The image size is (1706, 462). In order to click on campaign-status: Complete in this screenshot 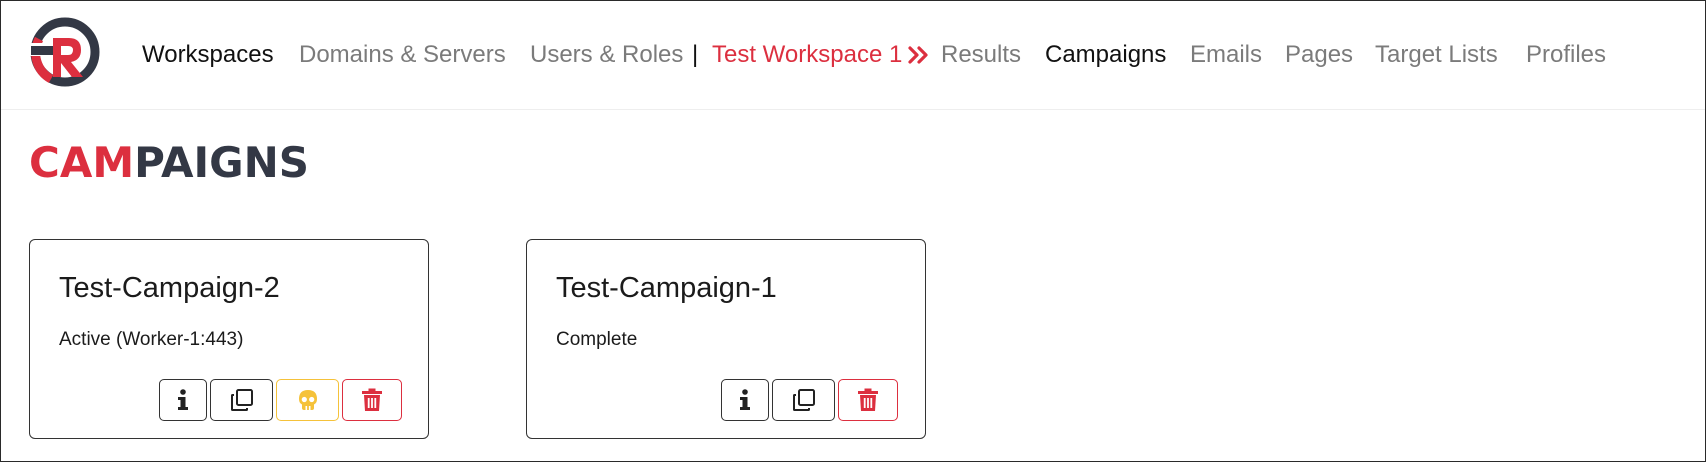, I will do `click(597, 339)`.